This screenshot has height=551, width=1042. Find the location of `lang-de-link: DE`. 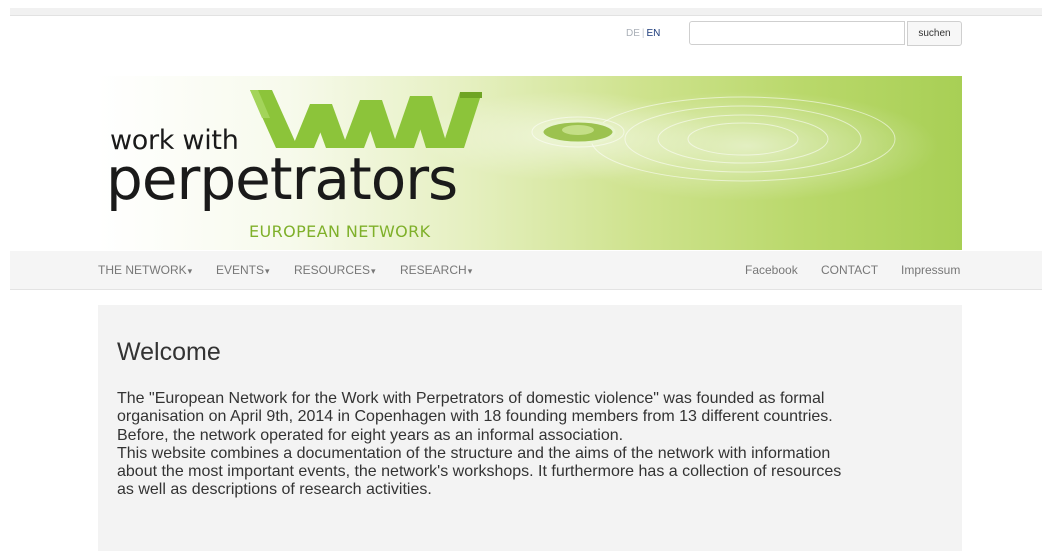

lang-de-link: DE is located at coordinates (633, 33).